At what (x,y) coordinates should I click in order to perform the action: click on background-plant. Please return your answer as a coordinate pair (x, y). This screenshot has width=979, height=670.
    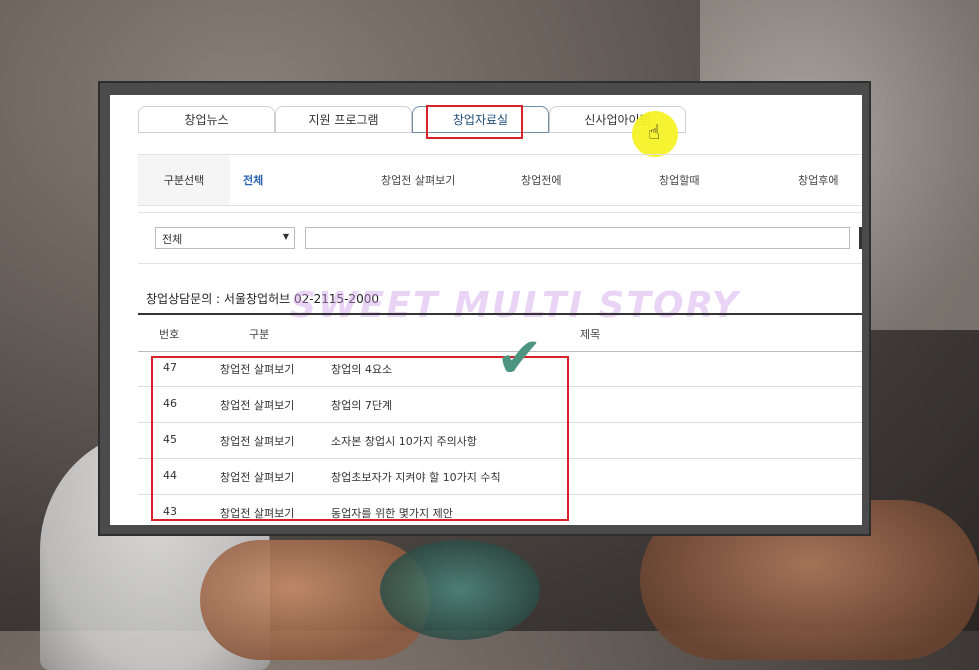
    Looking at the image, I should click on (460, 590).